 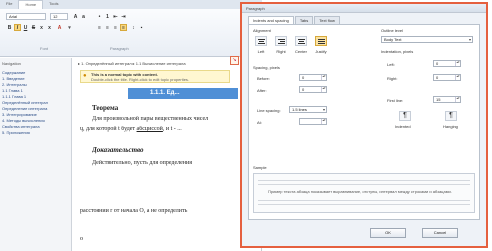 I want to click on first-line-label: First line:, so click(x=395, y=100).